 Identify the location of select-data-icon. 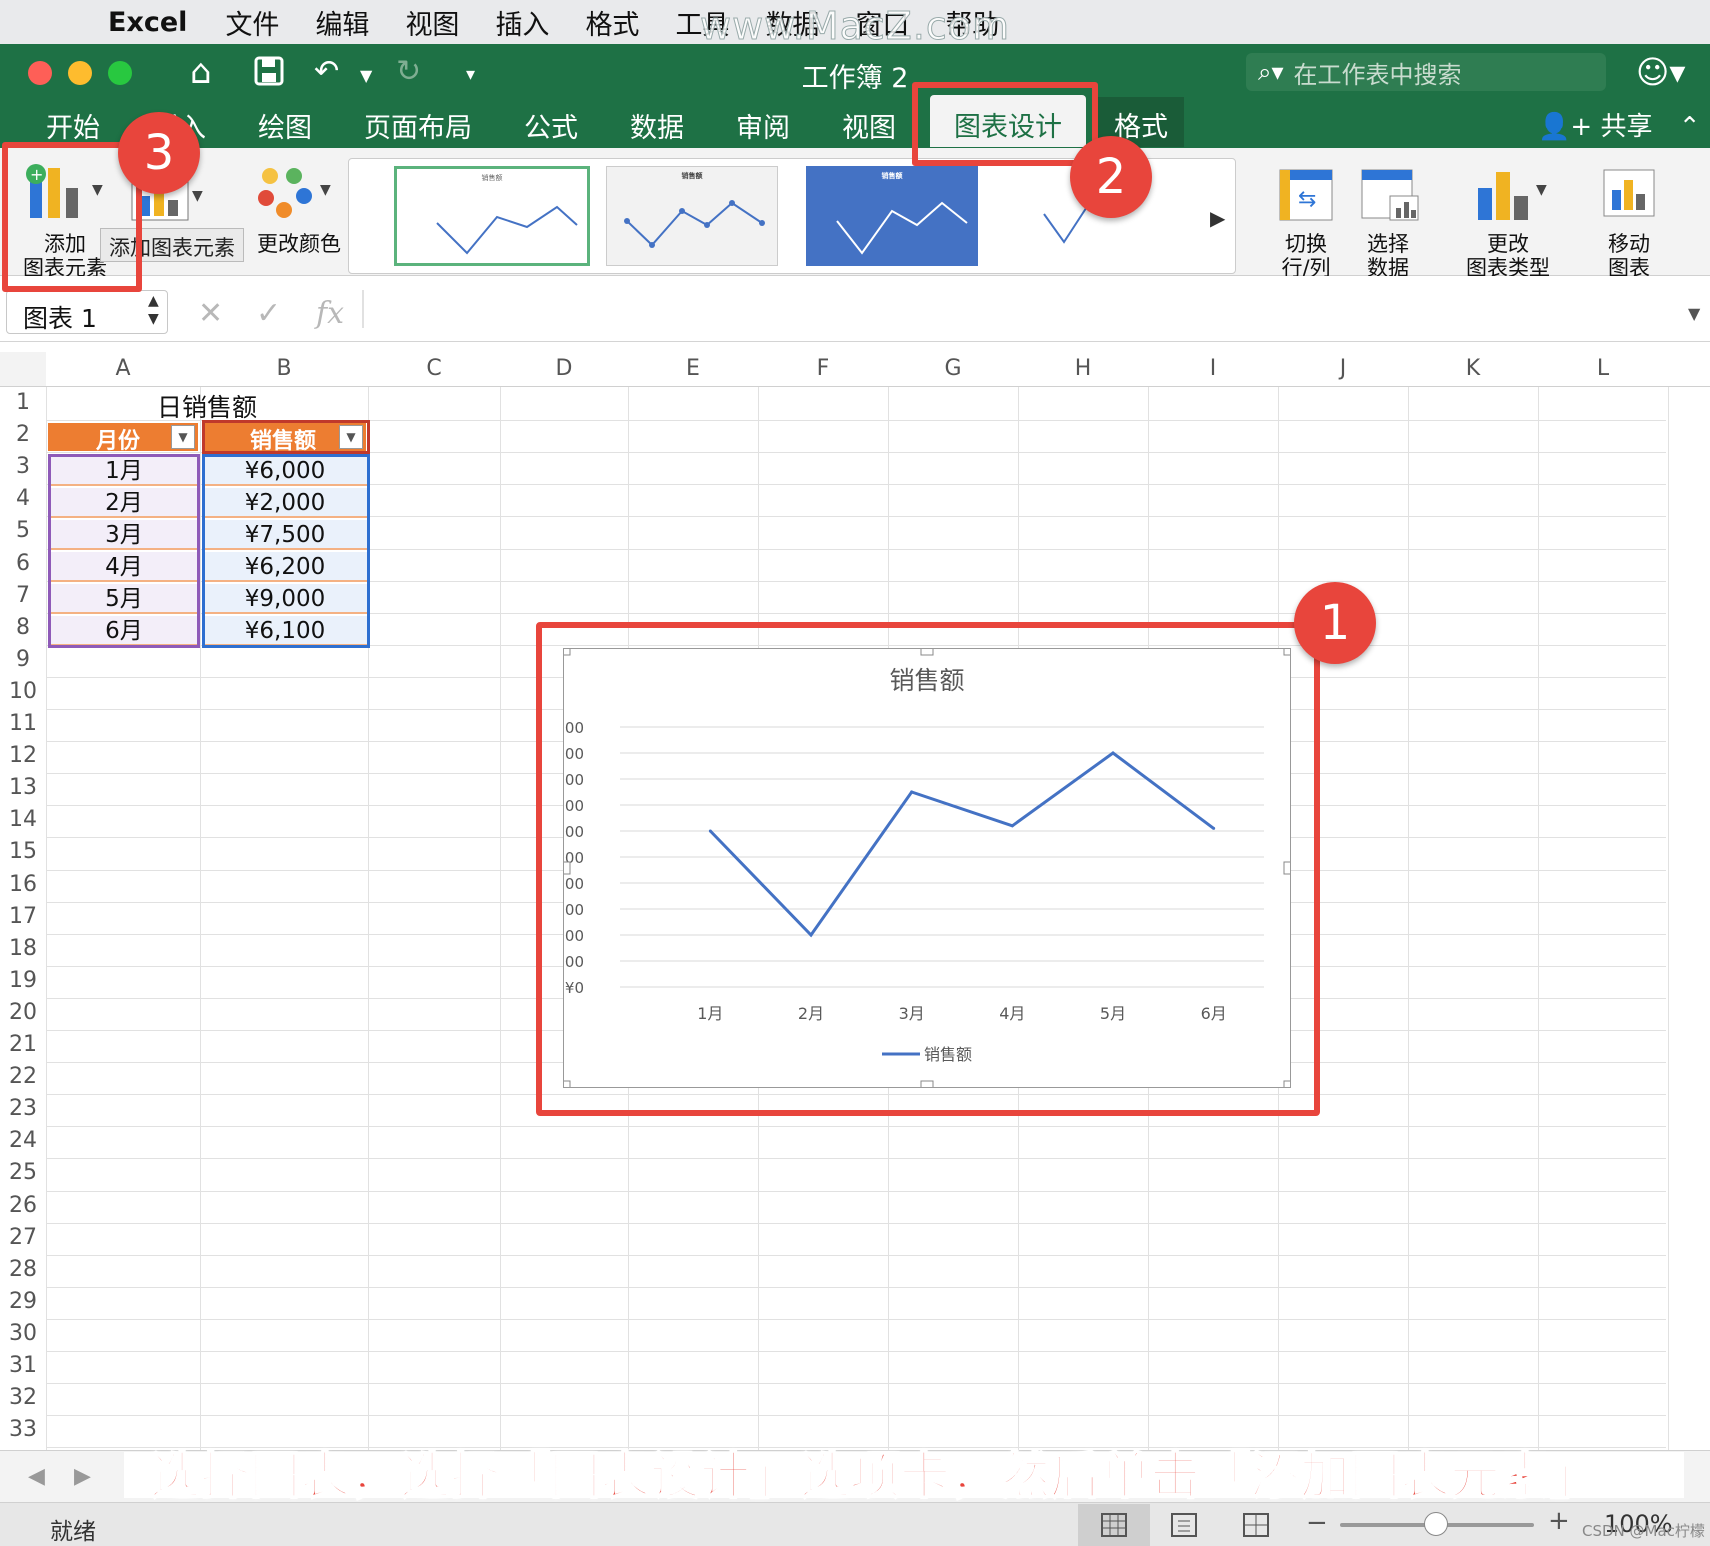
(1390, 195).